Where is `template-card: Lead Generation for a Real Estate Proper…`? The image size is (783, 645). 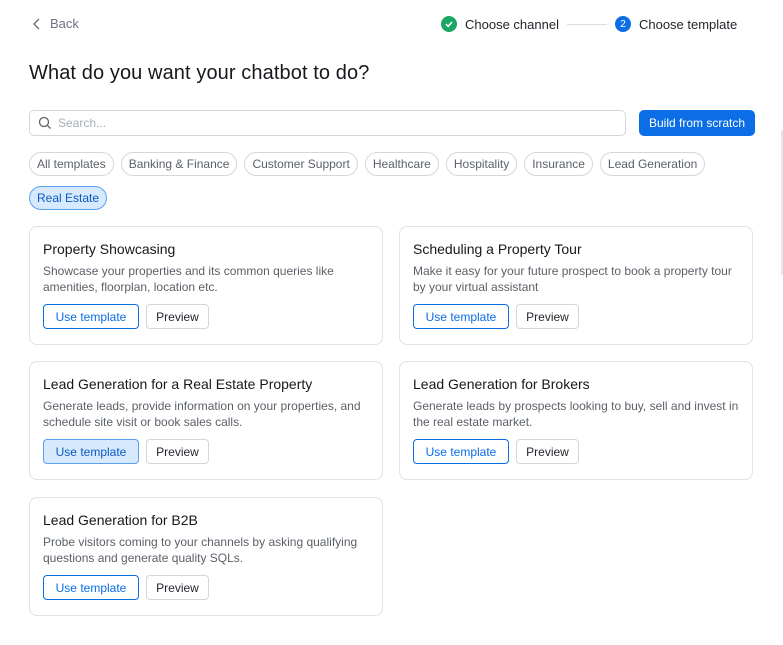
template-card: Lead Generation for a Real Estate Proper… is located at coordinates (206, 420).